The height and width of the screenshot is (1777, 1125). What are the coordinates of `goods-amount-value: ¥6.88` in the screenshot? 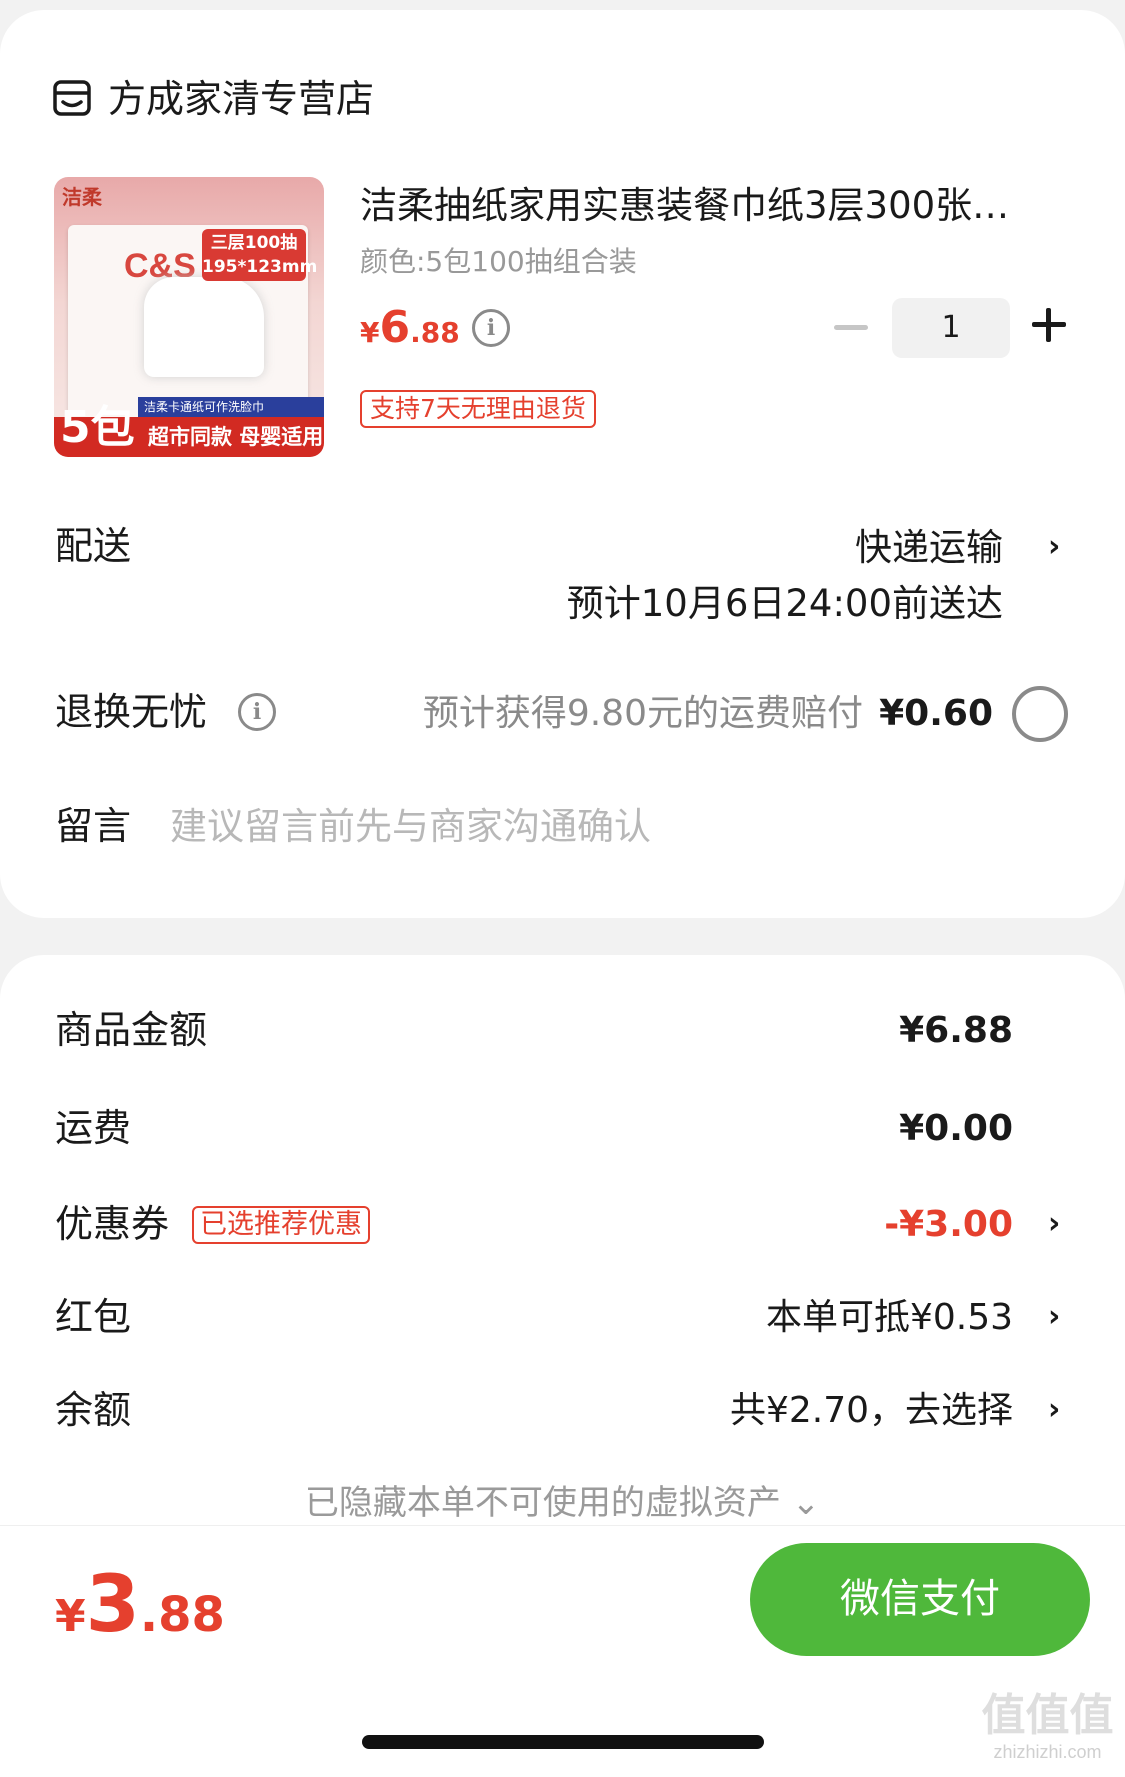 It's located at (956, 1030).